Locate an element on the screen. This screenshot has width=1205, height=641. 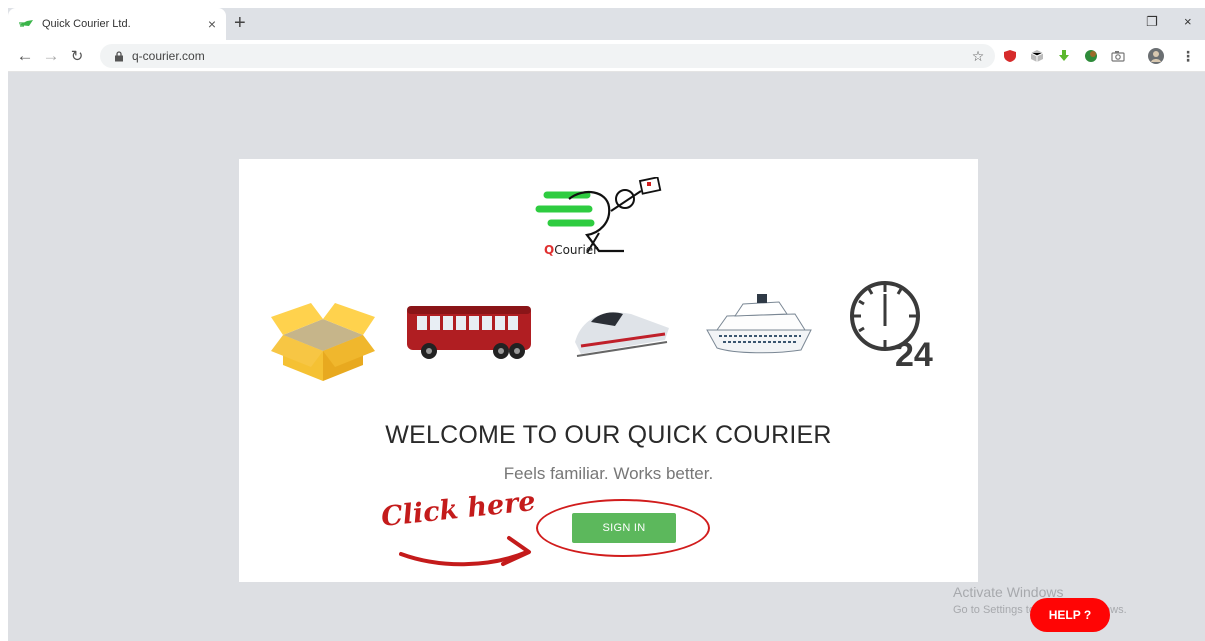
menu-kebab-icon: ⋮ is located at coordinates (1188, 56).